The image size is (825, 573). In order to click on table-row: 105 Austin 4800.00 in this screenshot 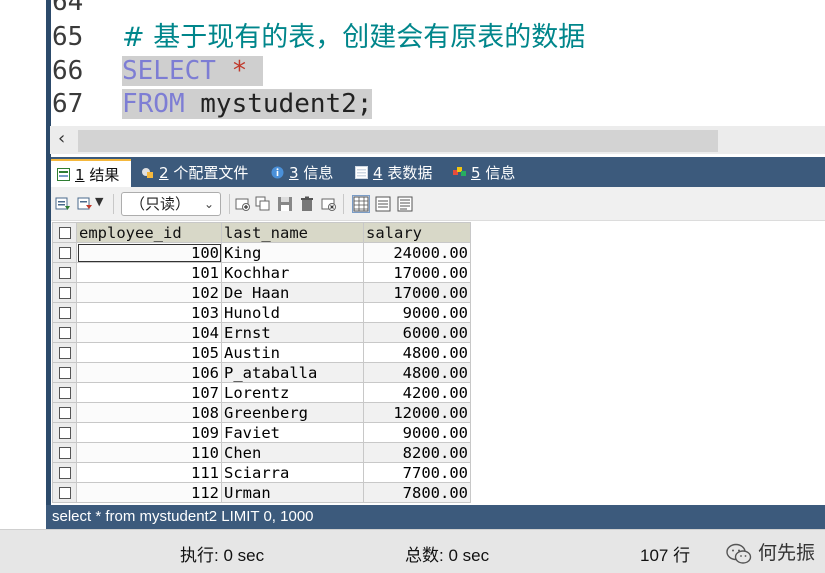, I will do `click(261, 352)`.